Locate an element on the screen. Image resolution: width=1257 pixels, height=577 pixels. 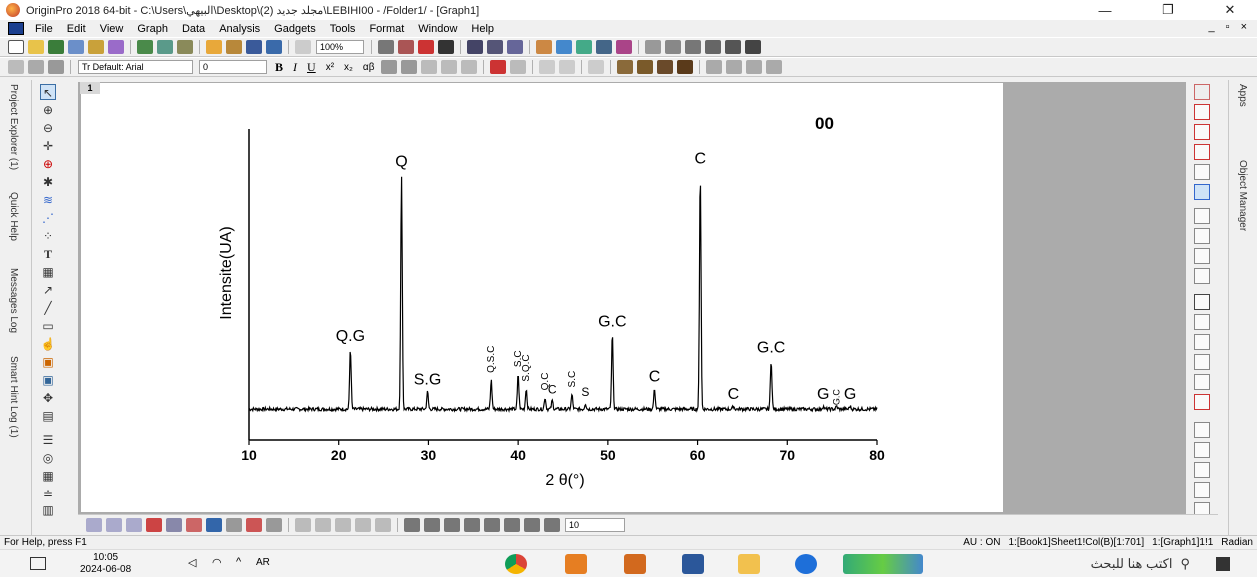
sum-icon is located at coordinates (673, 47).